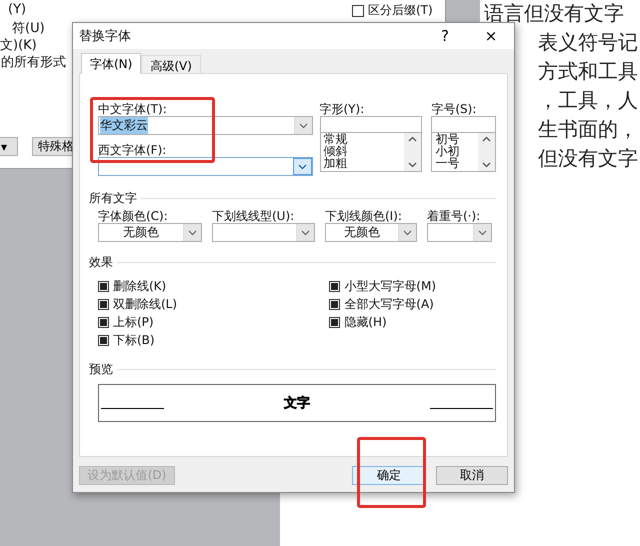  Describe the element at coordinates (139, 286) in the screenshot. I see `checkbox-label: 删除线(K)` at that location.